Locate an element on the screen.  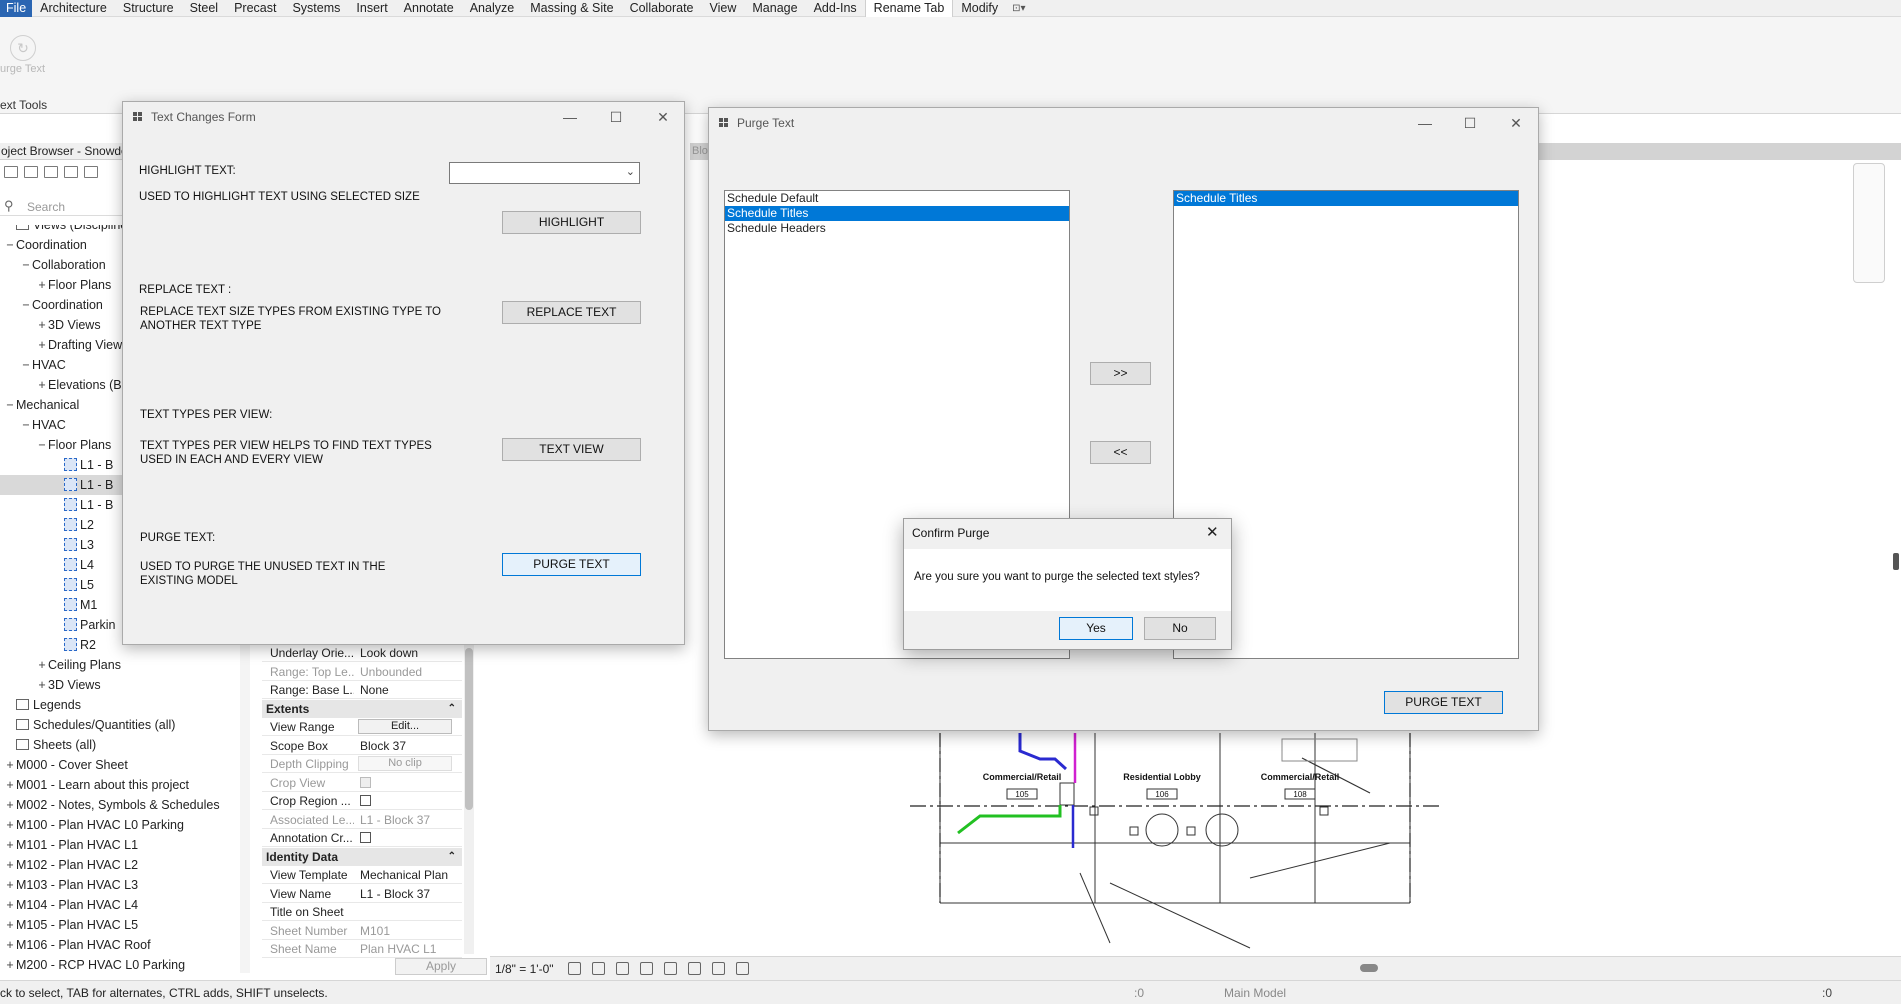
tree-node: + Floor Plans is located at coordinates (55, 285).